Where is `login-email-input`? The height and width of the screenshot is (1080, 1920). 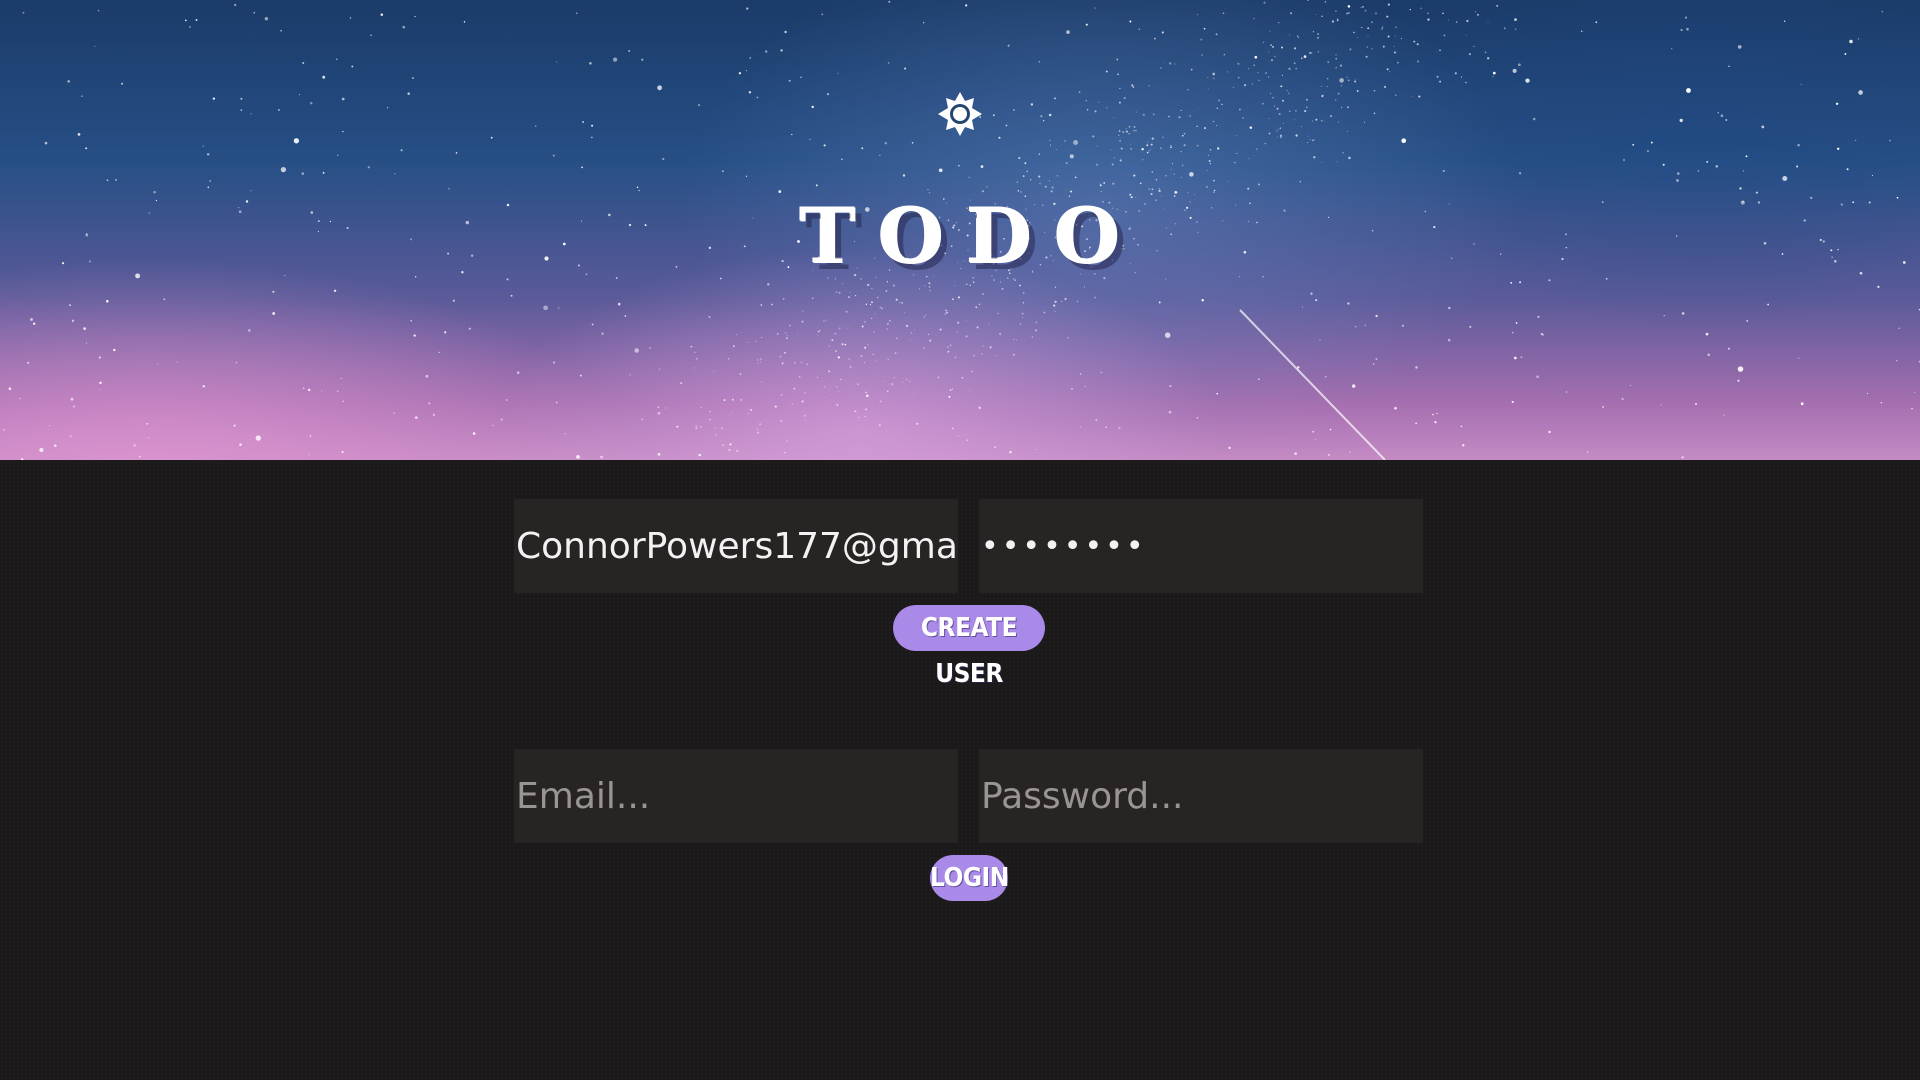
login-email-input is located at coordinates (736, 796).